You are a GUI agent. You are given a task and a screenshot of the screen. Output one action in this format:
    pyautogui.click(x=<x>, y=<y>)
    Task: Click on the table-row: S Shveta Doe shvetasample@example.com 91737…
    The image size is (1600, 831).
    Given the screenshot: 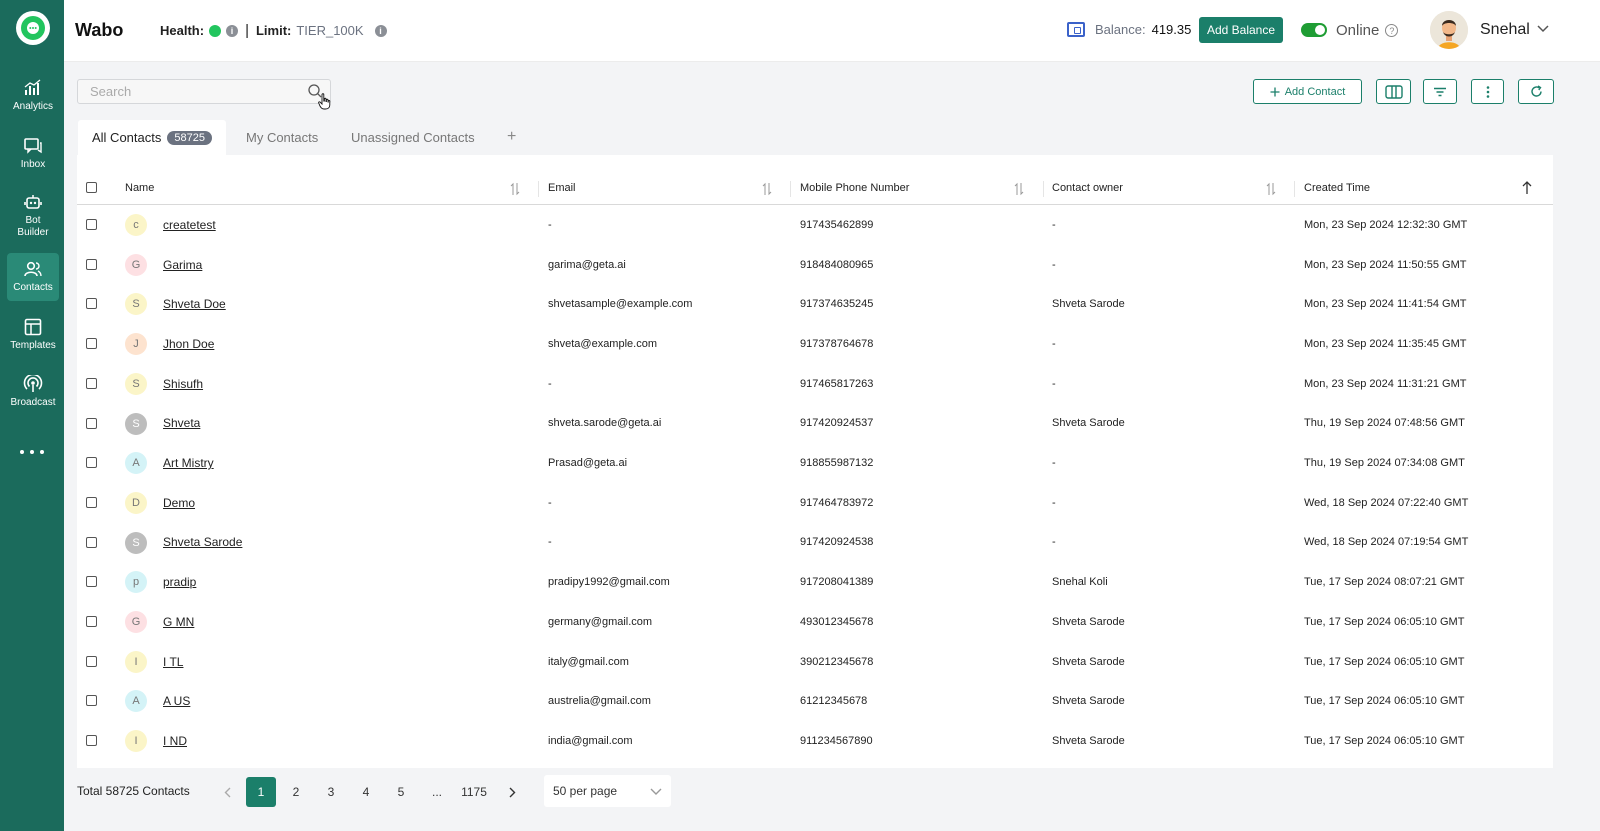 What is the action you would take?
    pyautogui.click(x=815, y=304)
    